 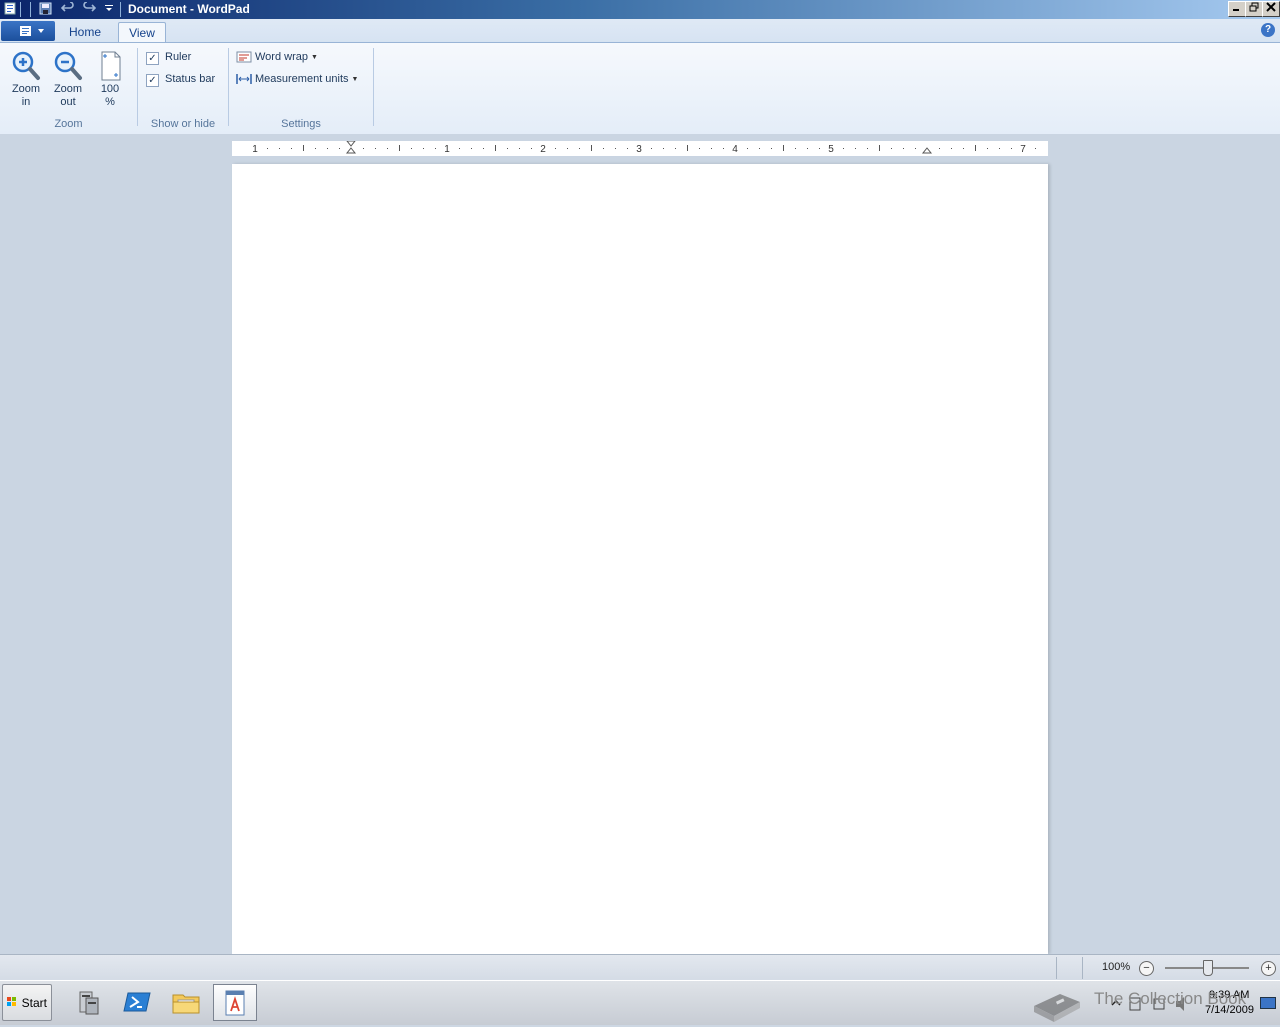 What do you see at coordinates (110, 89) in the screenshot?
I see `zoom-100-label-1: 100` at bounding box center [110, 89].